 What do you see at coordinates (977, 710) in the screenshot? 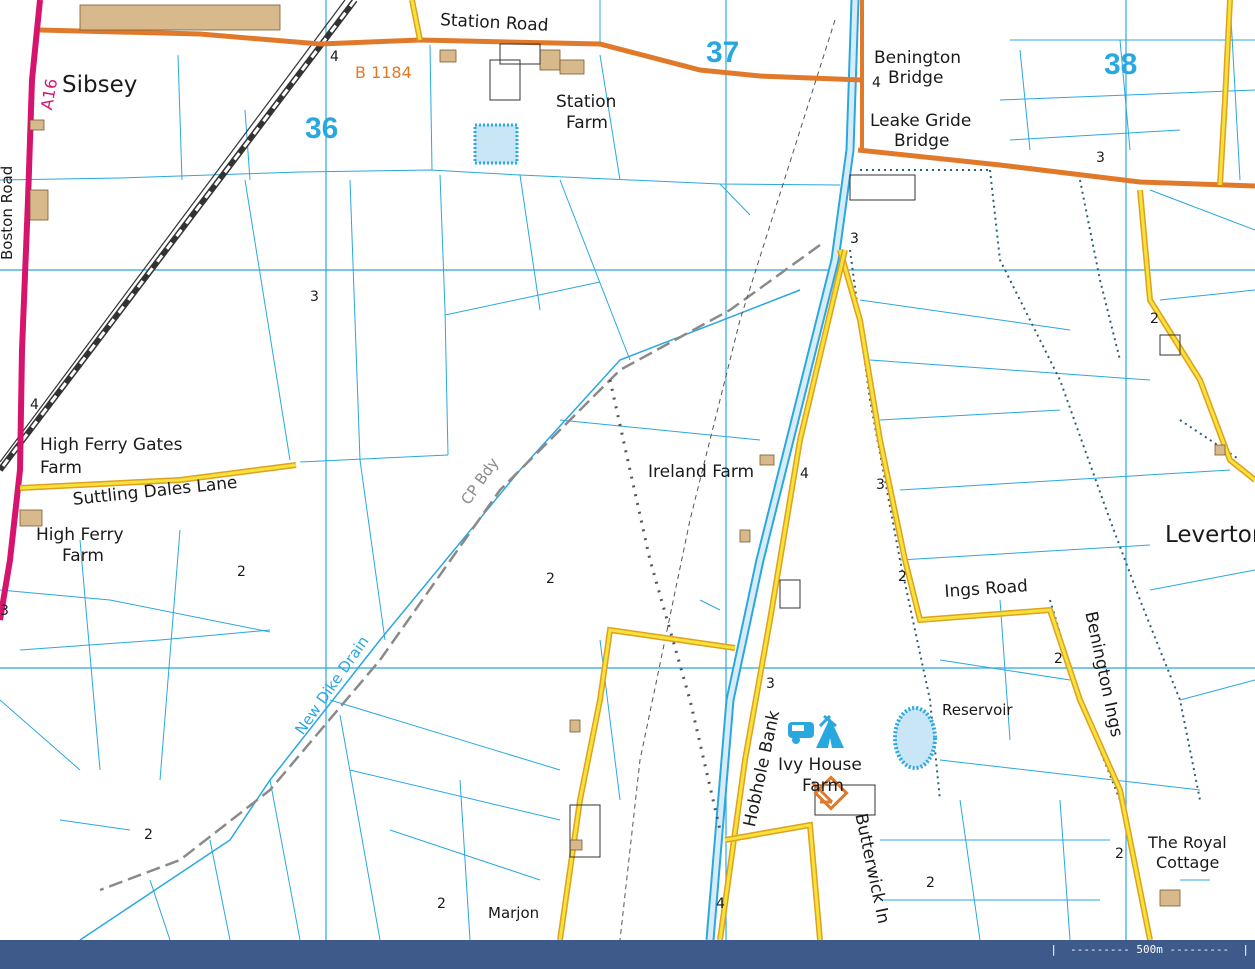
I see `label-reservoir: Reservoir` at bounding box center [977, 710].